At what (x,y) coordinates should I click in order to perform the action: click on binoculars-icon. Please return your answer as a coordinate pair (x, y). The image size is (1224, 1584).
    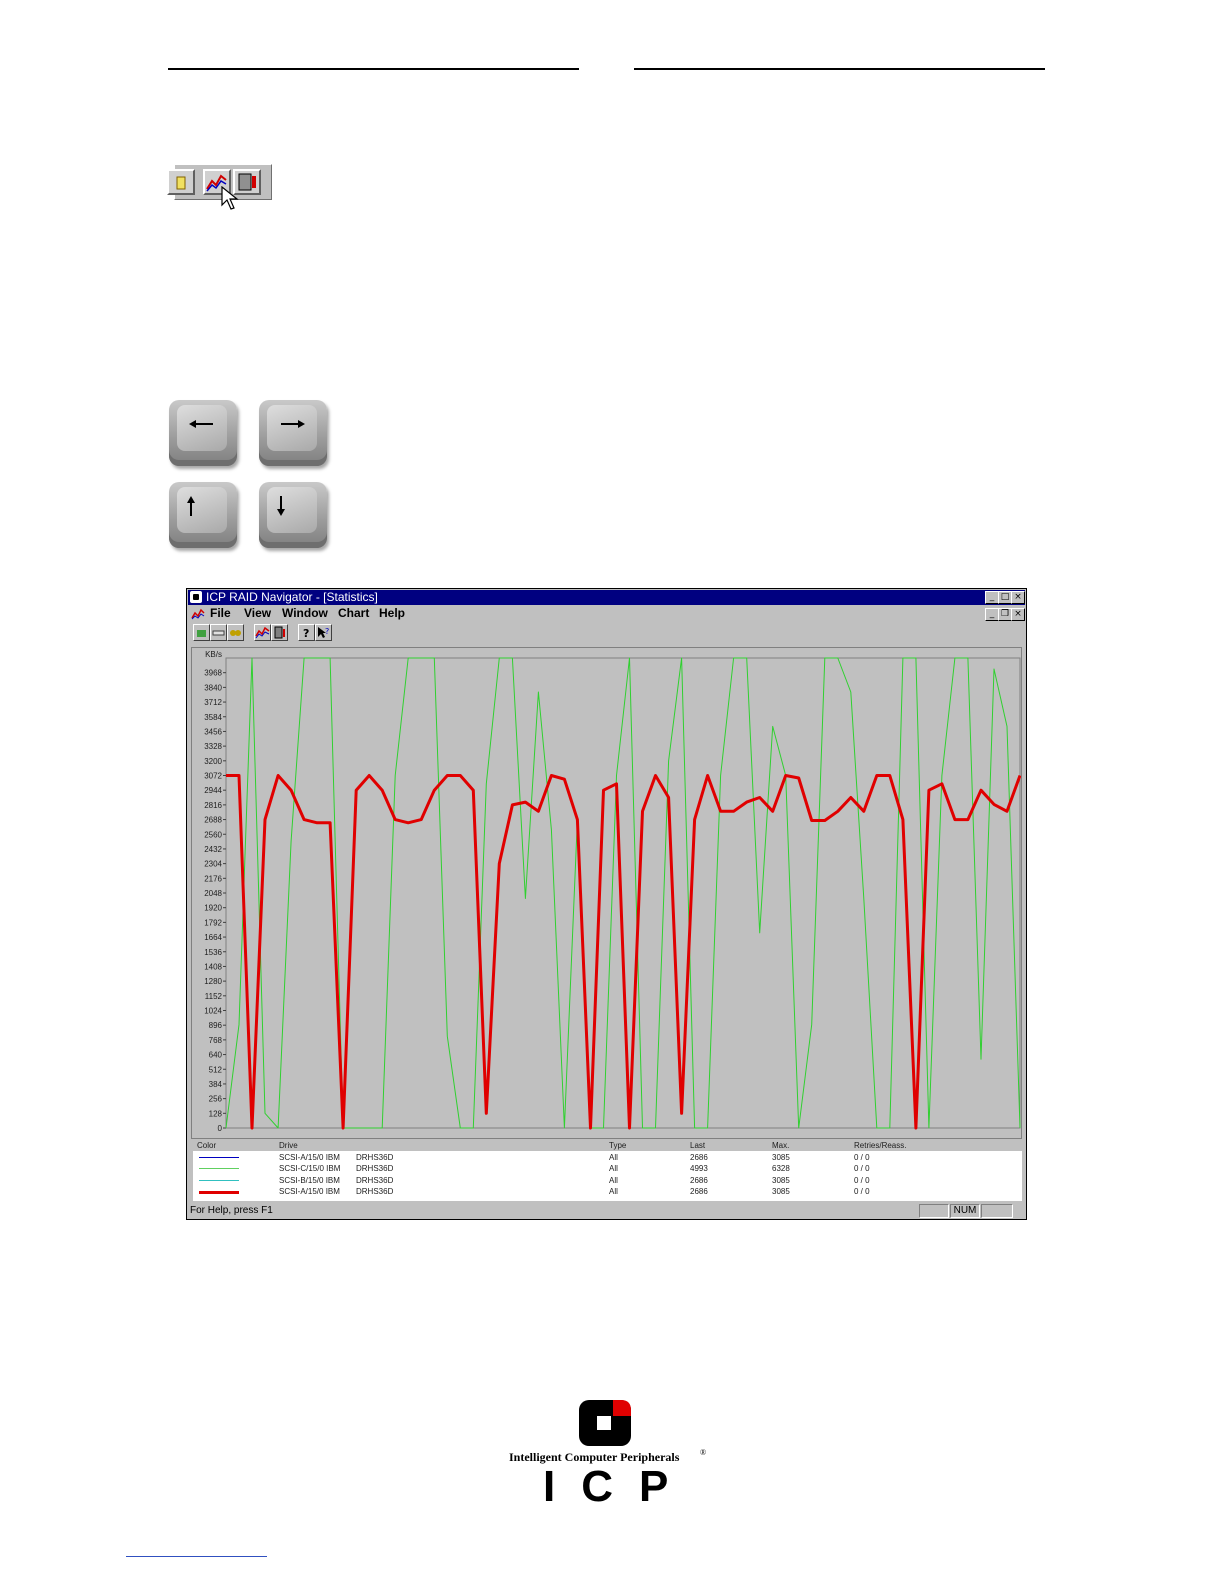
    Looking at the image, I should click on (235, 632).